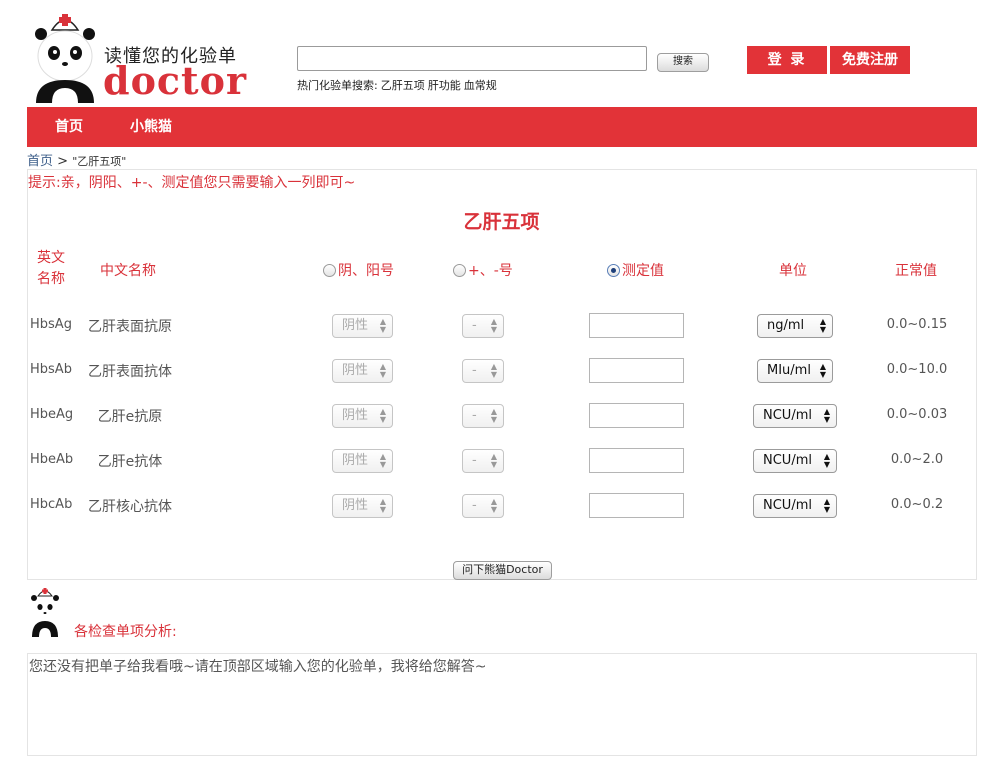 This screenshot has width=1003, height=764. I want to click on row-normal-range: 0.0~10.0, so click(917, 369).